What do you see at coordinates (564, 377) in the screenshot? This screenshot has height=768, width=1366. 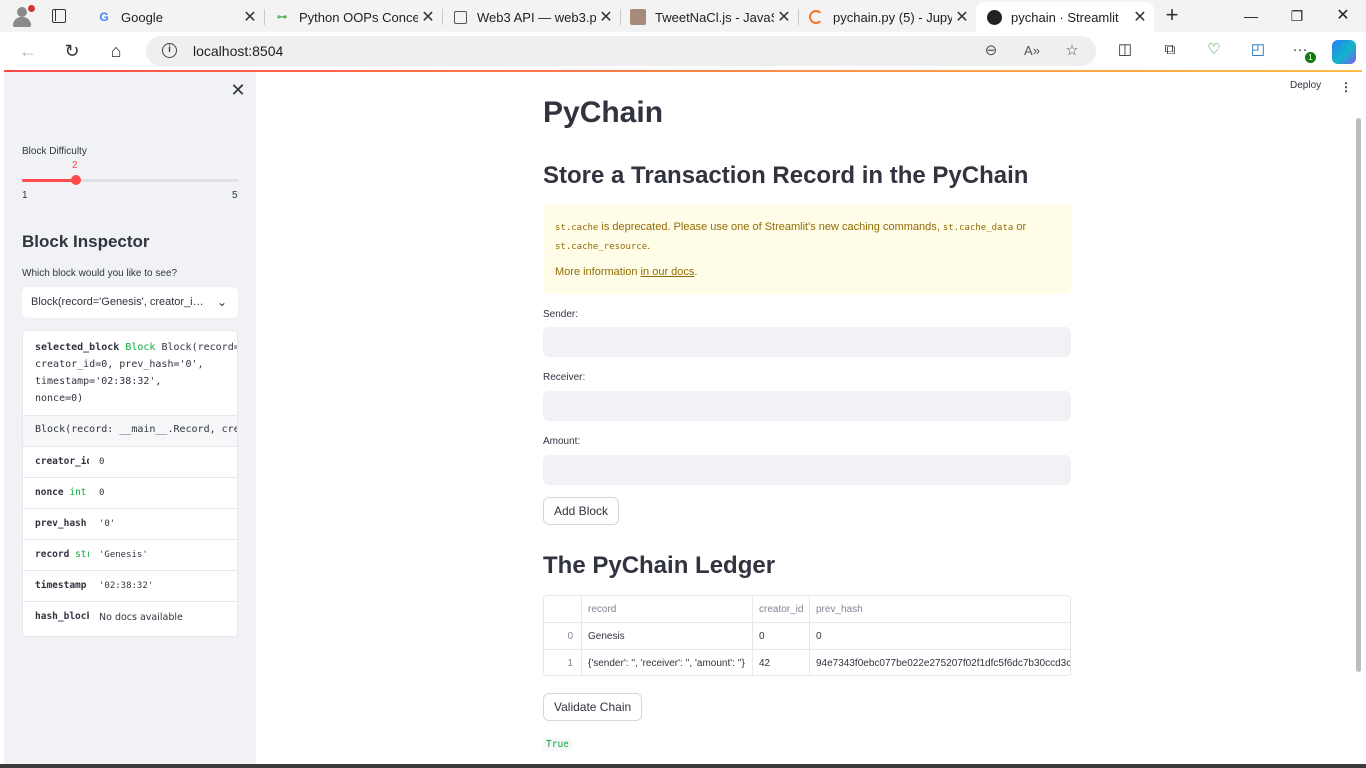 I see `receiver-label: Receiver:` at bounding box center [564, 377].